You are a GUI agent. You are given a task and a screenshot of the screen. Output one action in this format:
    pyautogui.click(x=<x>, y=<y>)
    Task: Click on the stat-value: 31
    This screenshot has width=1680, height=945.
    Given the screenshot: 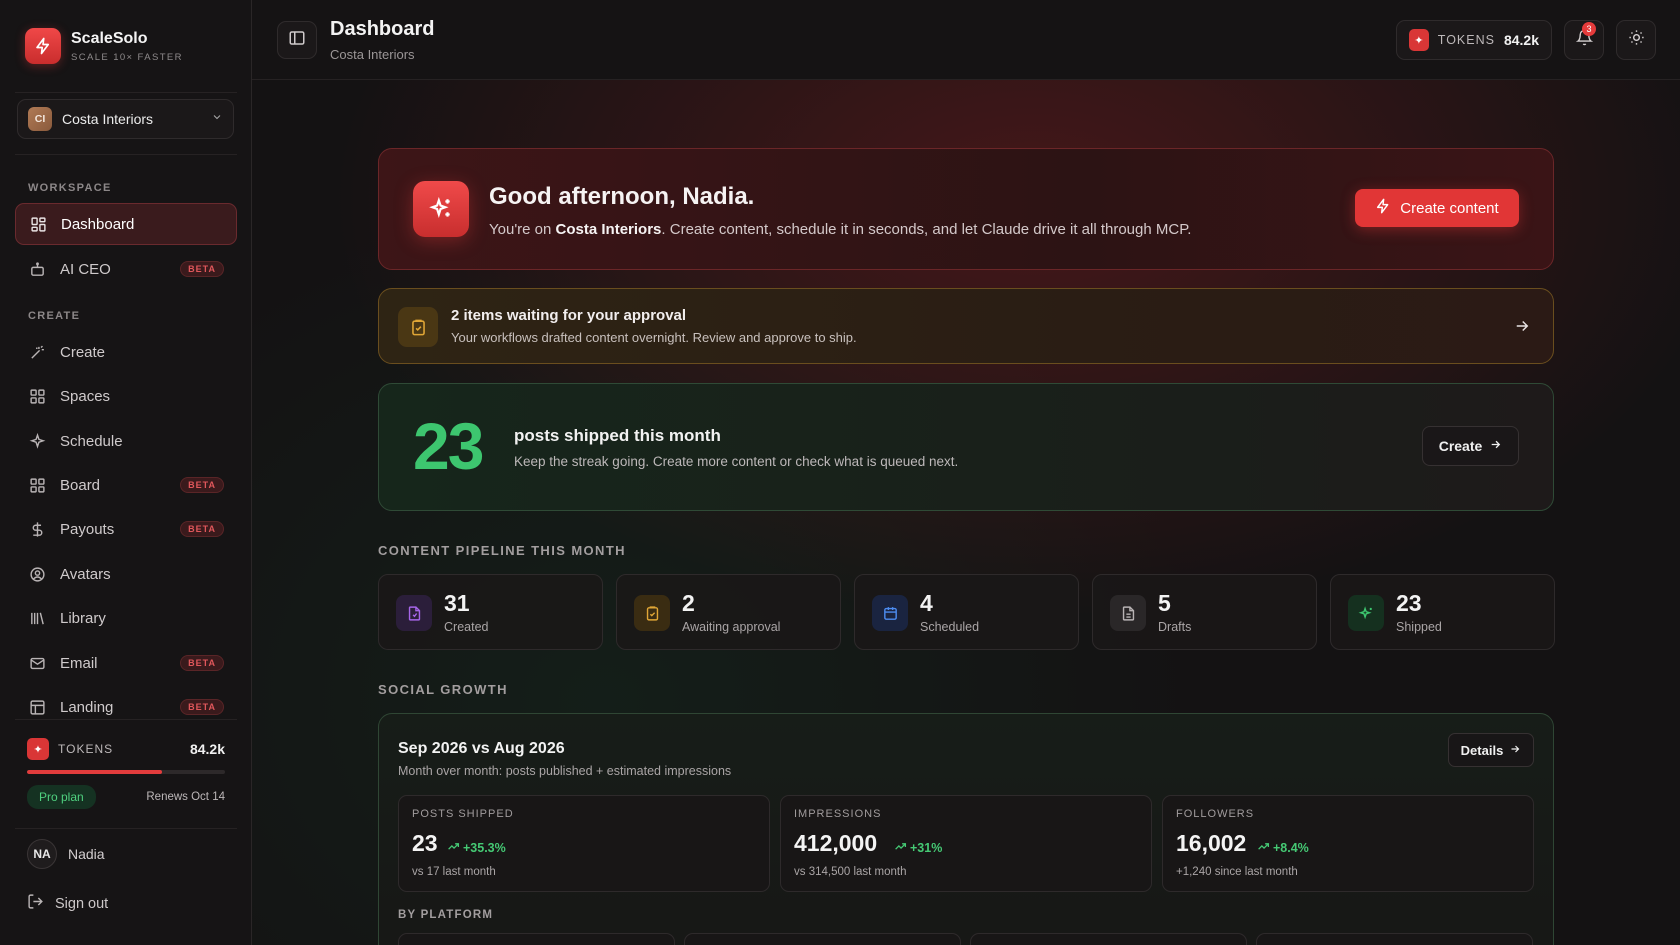 What is the action you would take?
    pyautogui.click(x=457, y=603)
    